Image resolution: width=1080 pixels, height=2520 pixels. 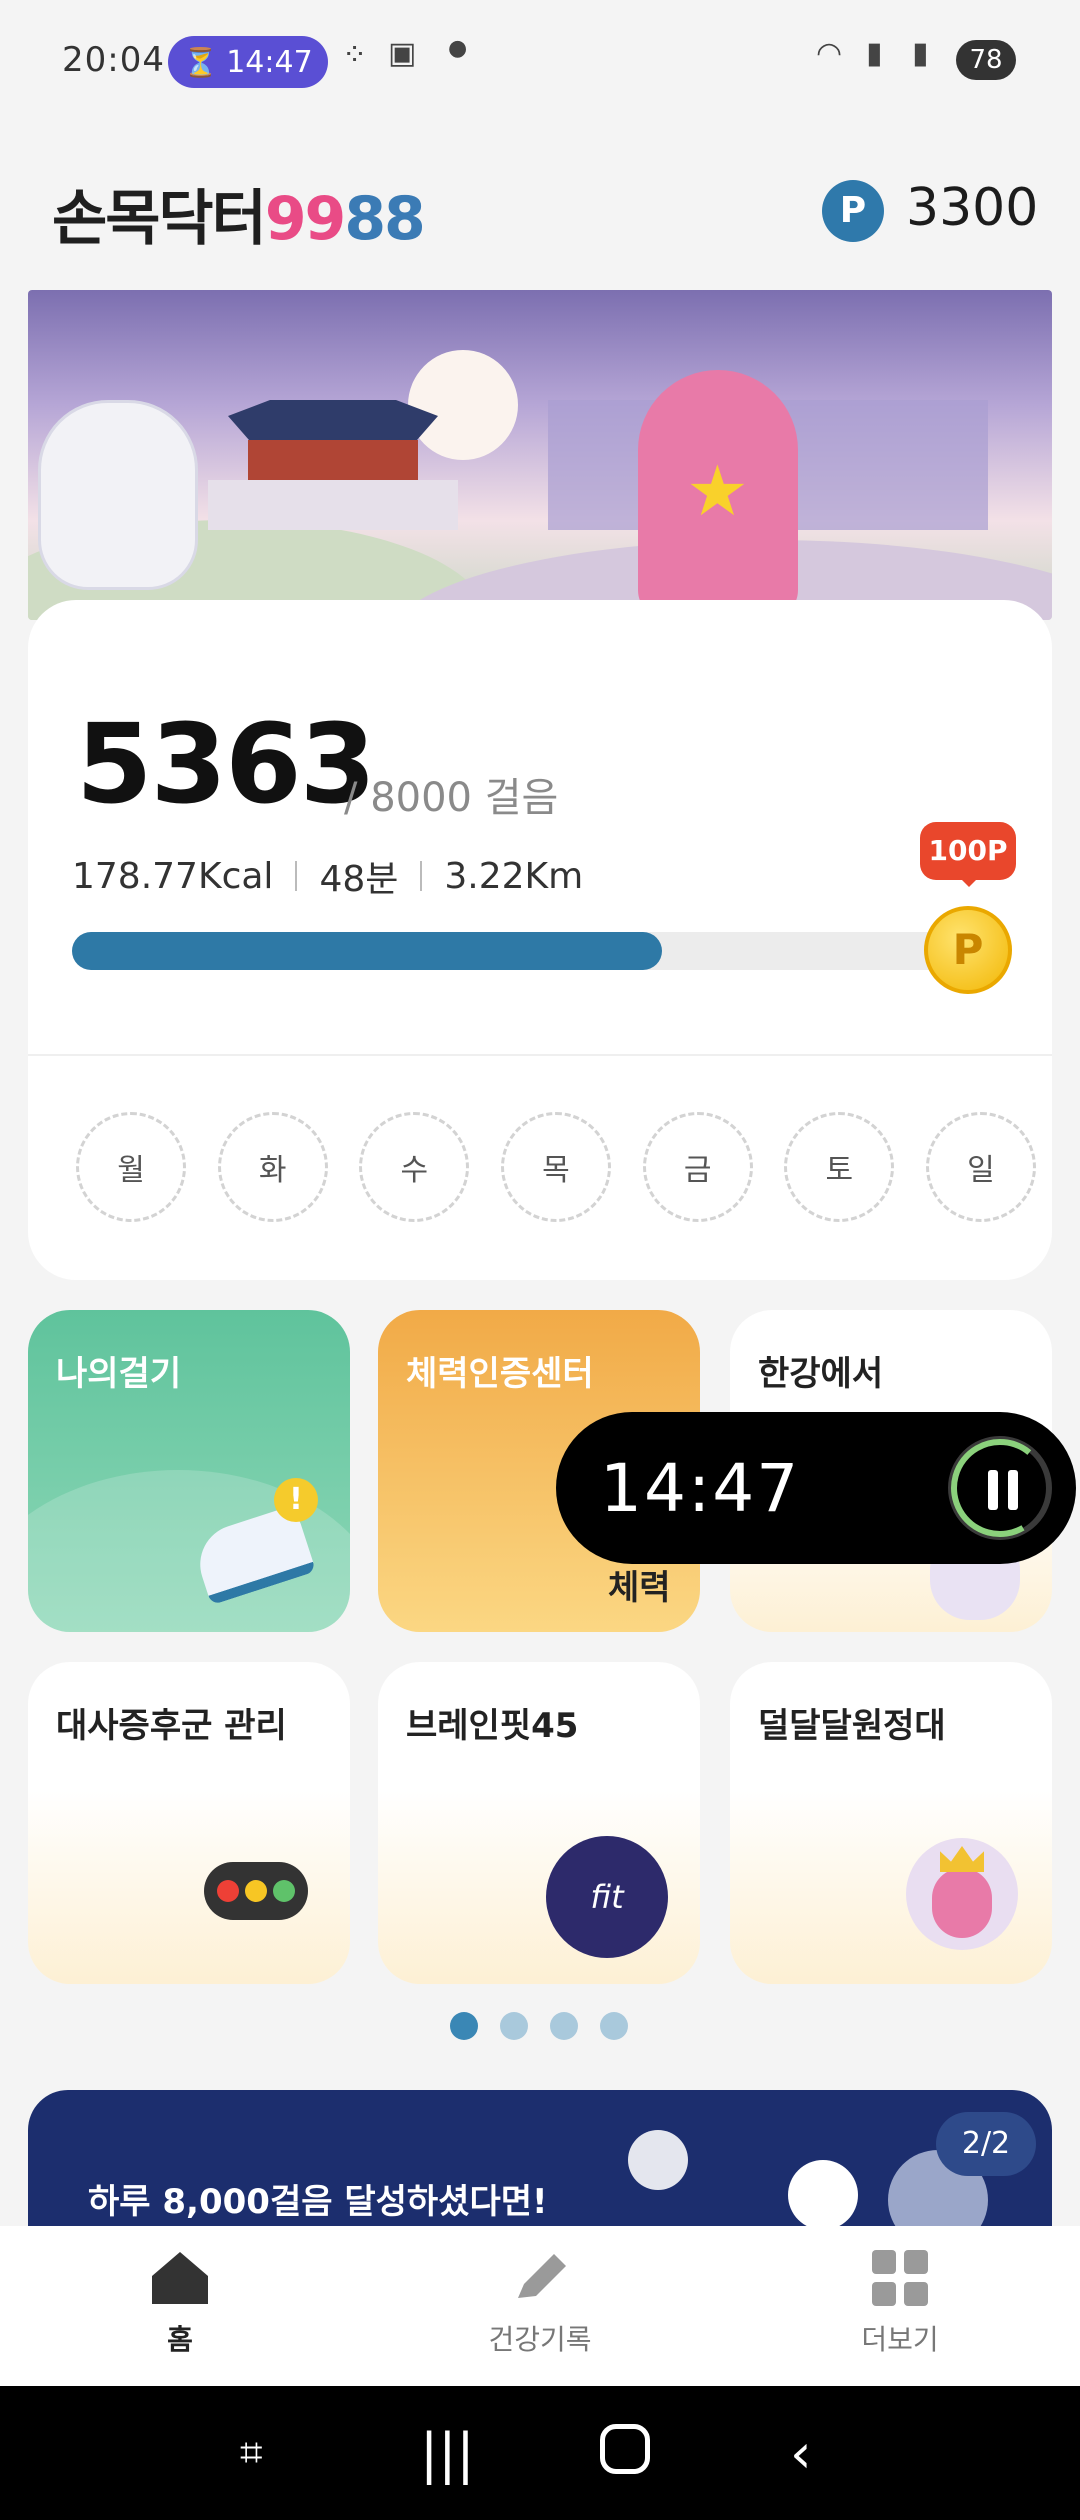 What do you see at coordinates (269, 62) in the screenshot?
I see `timer-chip-time: 14:47` at bounding box center [269, 62].